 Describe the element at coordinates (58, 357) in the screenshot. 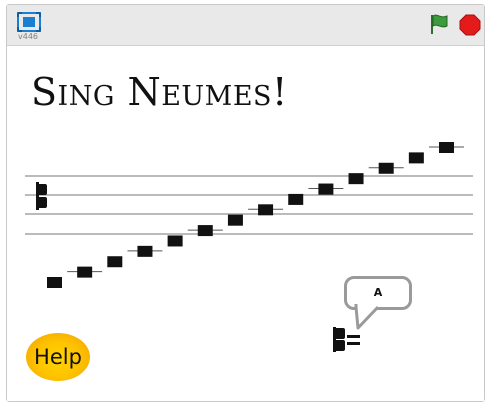

I see `help-button: Help` at that location.